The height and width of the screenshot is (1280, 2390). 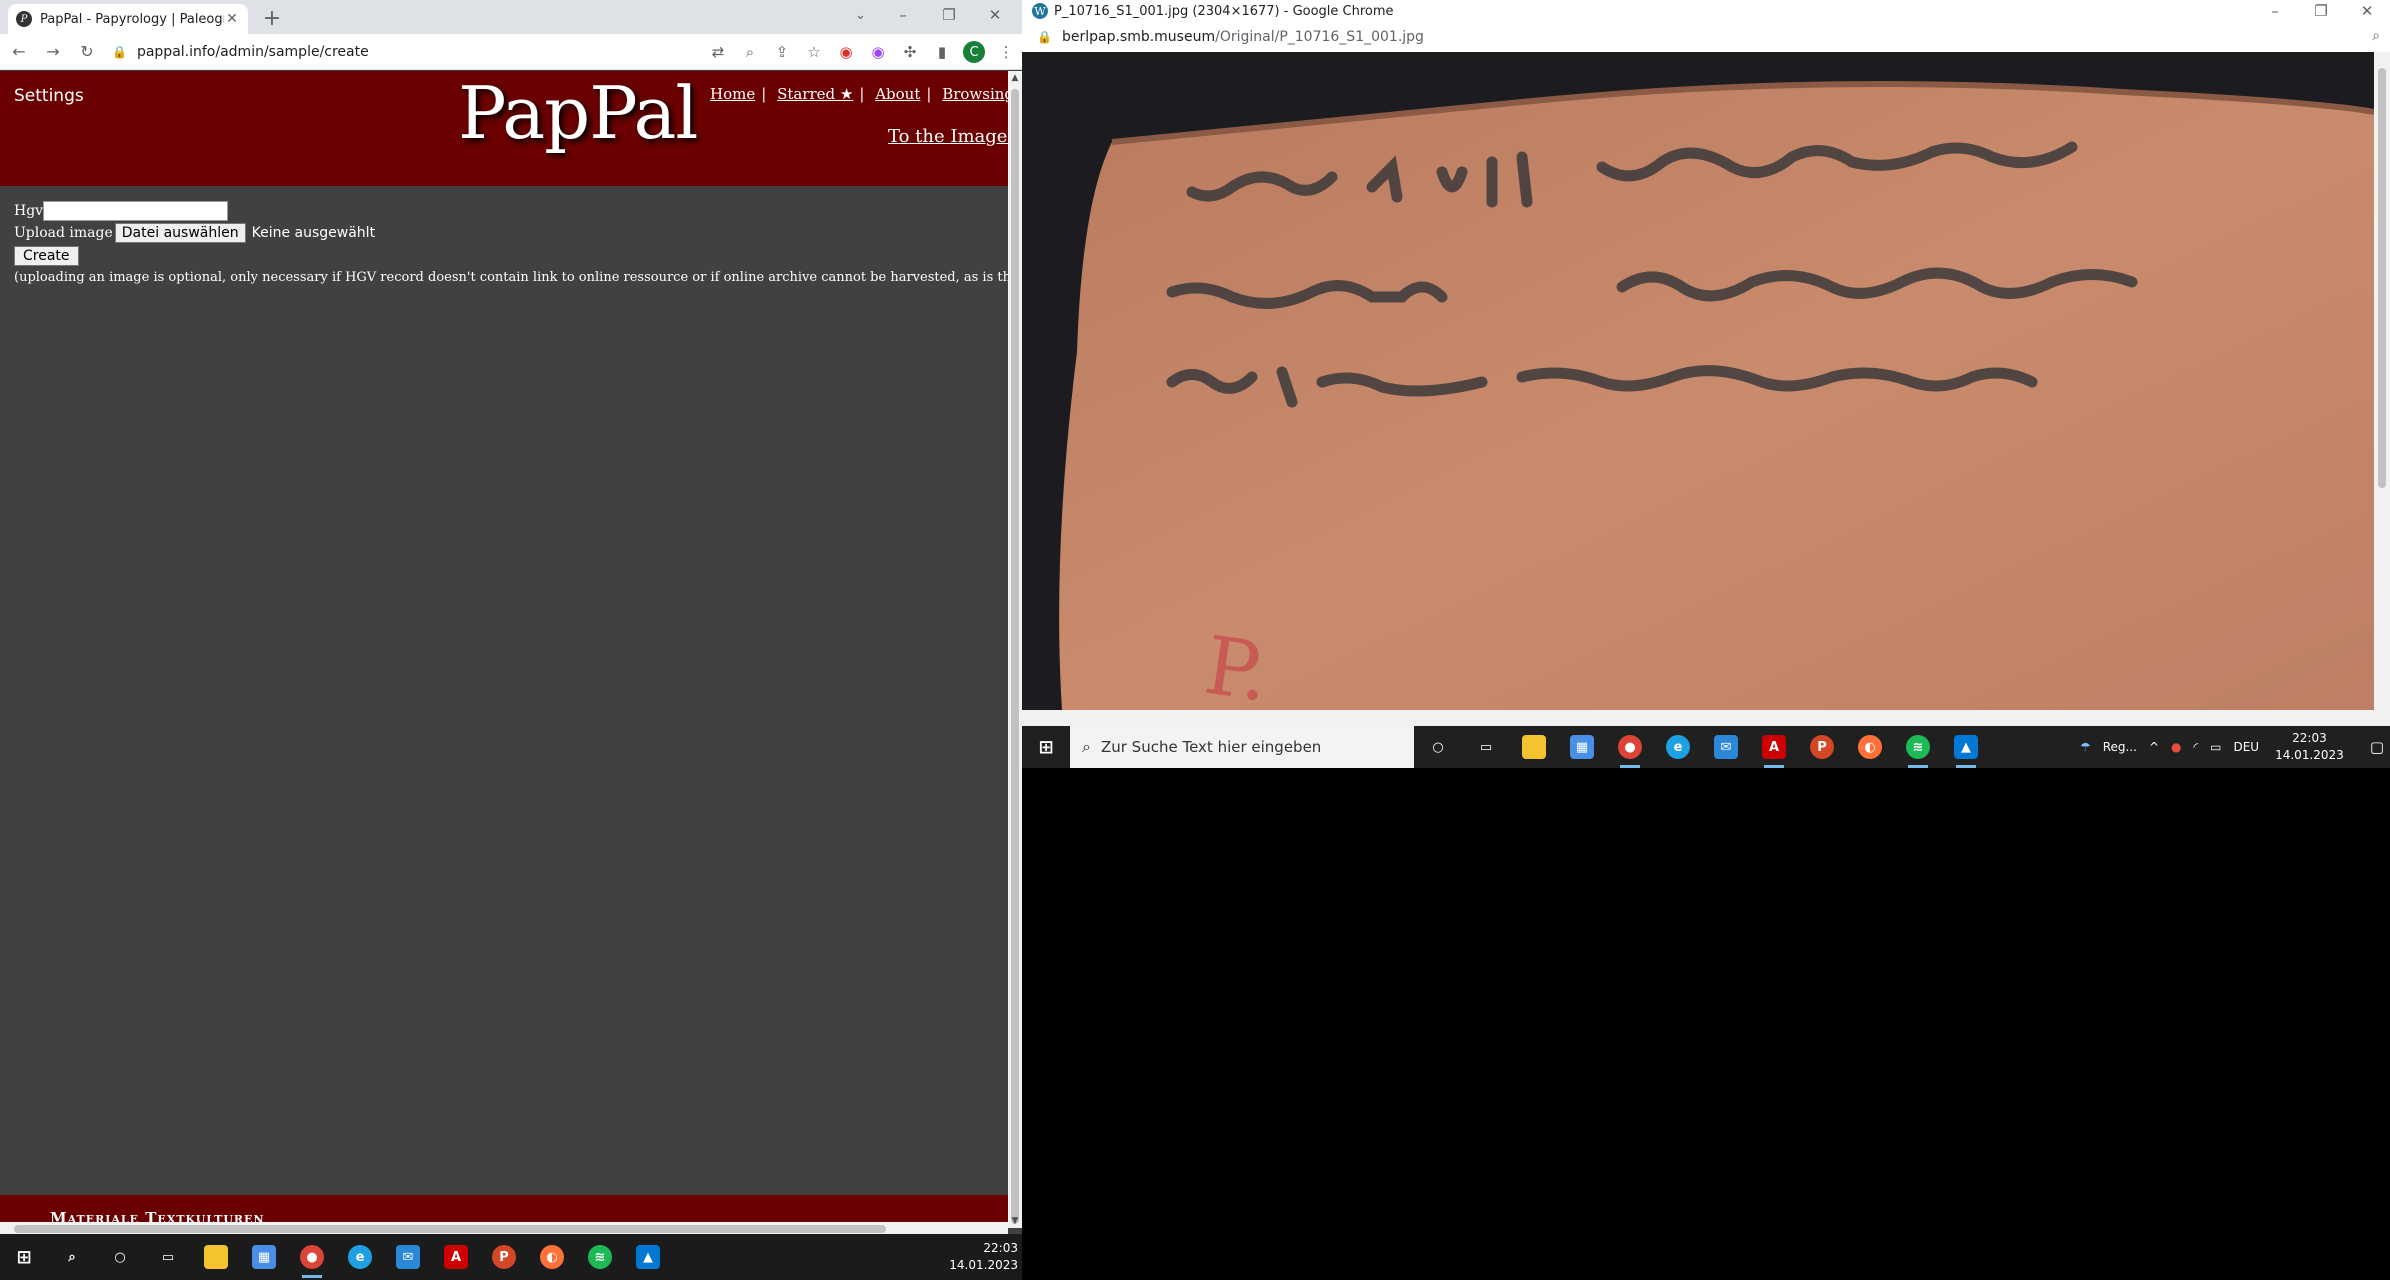 I want to click on edge-button: e, so click(x=360, y=1257).